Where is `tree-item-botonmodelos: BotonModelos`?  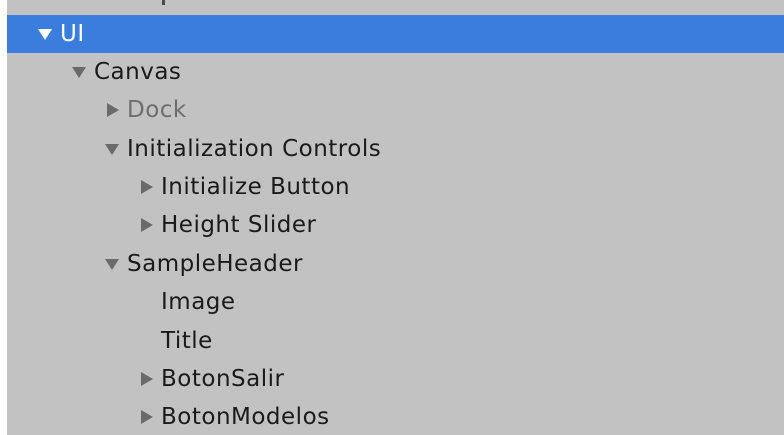 tree-item-botonmodelos: BotonModelos is located at coordinates (395, 416).